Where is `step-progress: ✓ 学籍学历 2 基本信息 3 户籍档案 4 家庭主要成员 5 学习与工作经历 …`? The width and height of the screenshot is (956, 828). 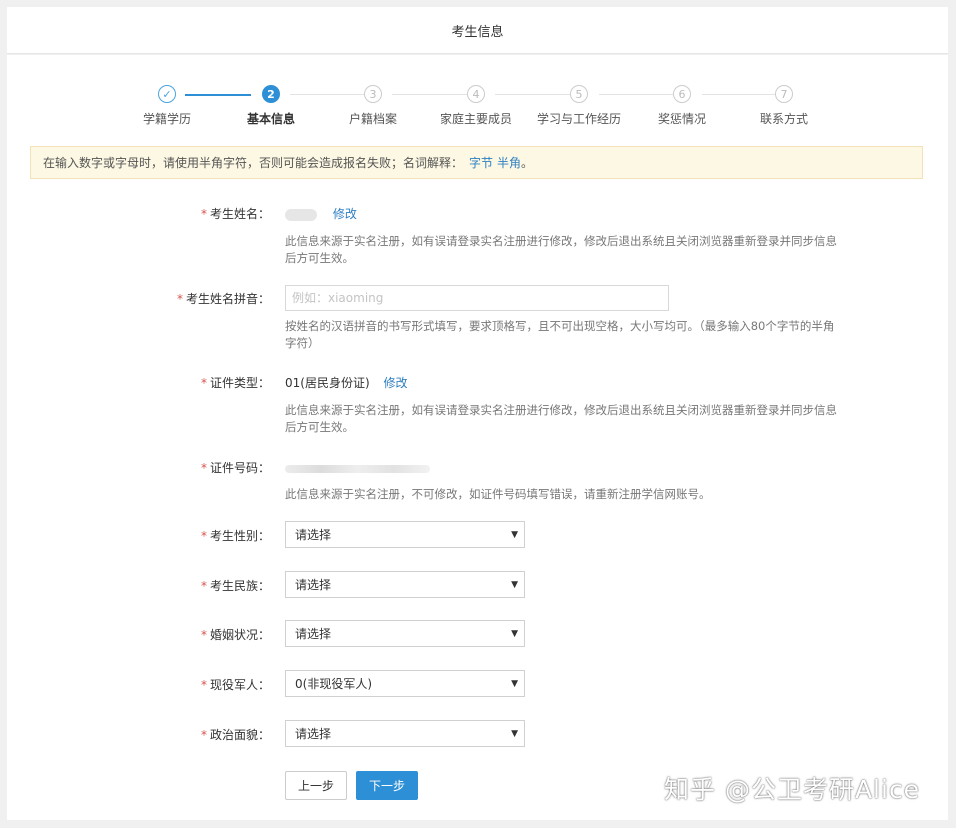 step-progress: ✓ 学籍学历 2 基本信息 3 户籍档案 4 家庭主要成员 5 学习与工作经历 … is located at coordinates (477, 110).